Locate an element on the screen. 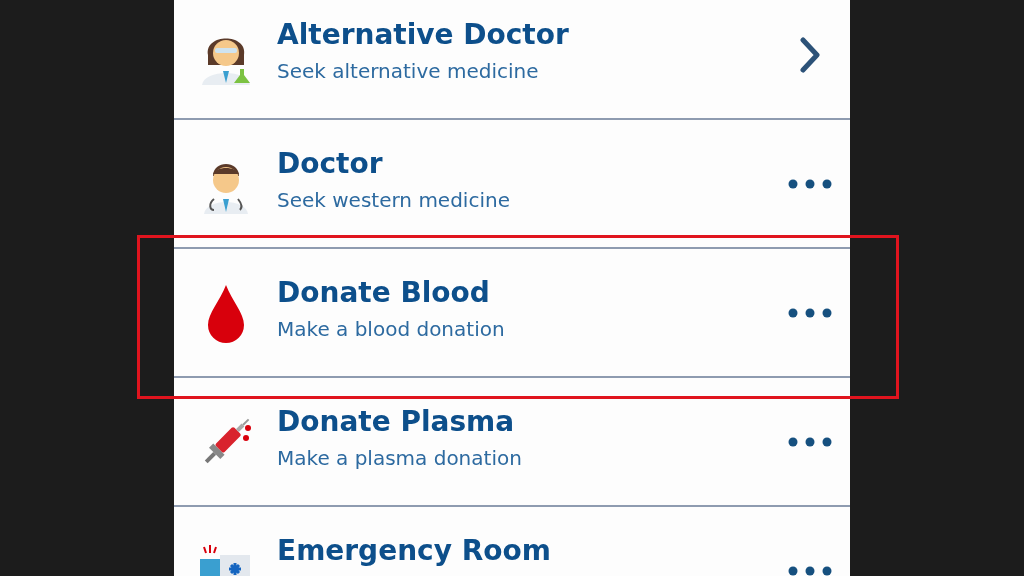  row-subtitle: Seek western medicine is located at coordinates (394, 200).